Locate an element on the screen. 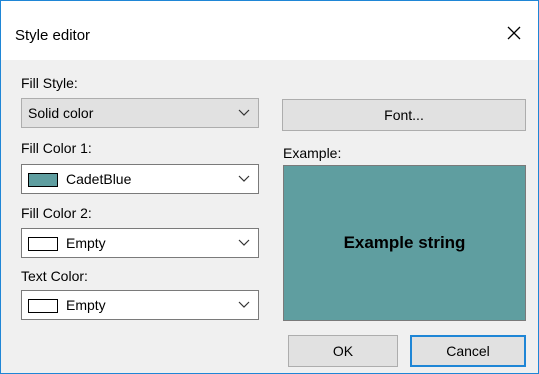 This screenshot has height=374, width=539. fill-color-1-label: Fill Color 1: is located at coordinates (56, 148).